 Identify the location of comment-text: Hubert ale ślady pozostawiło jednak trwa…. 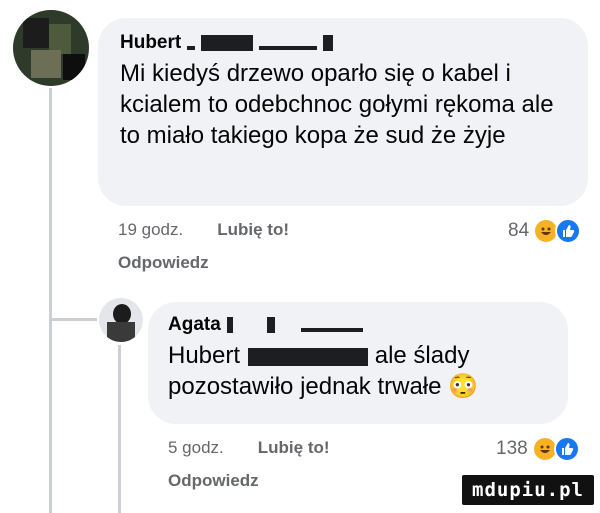
(323, 371).